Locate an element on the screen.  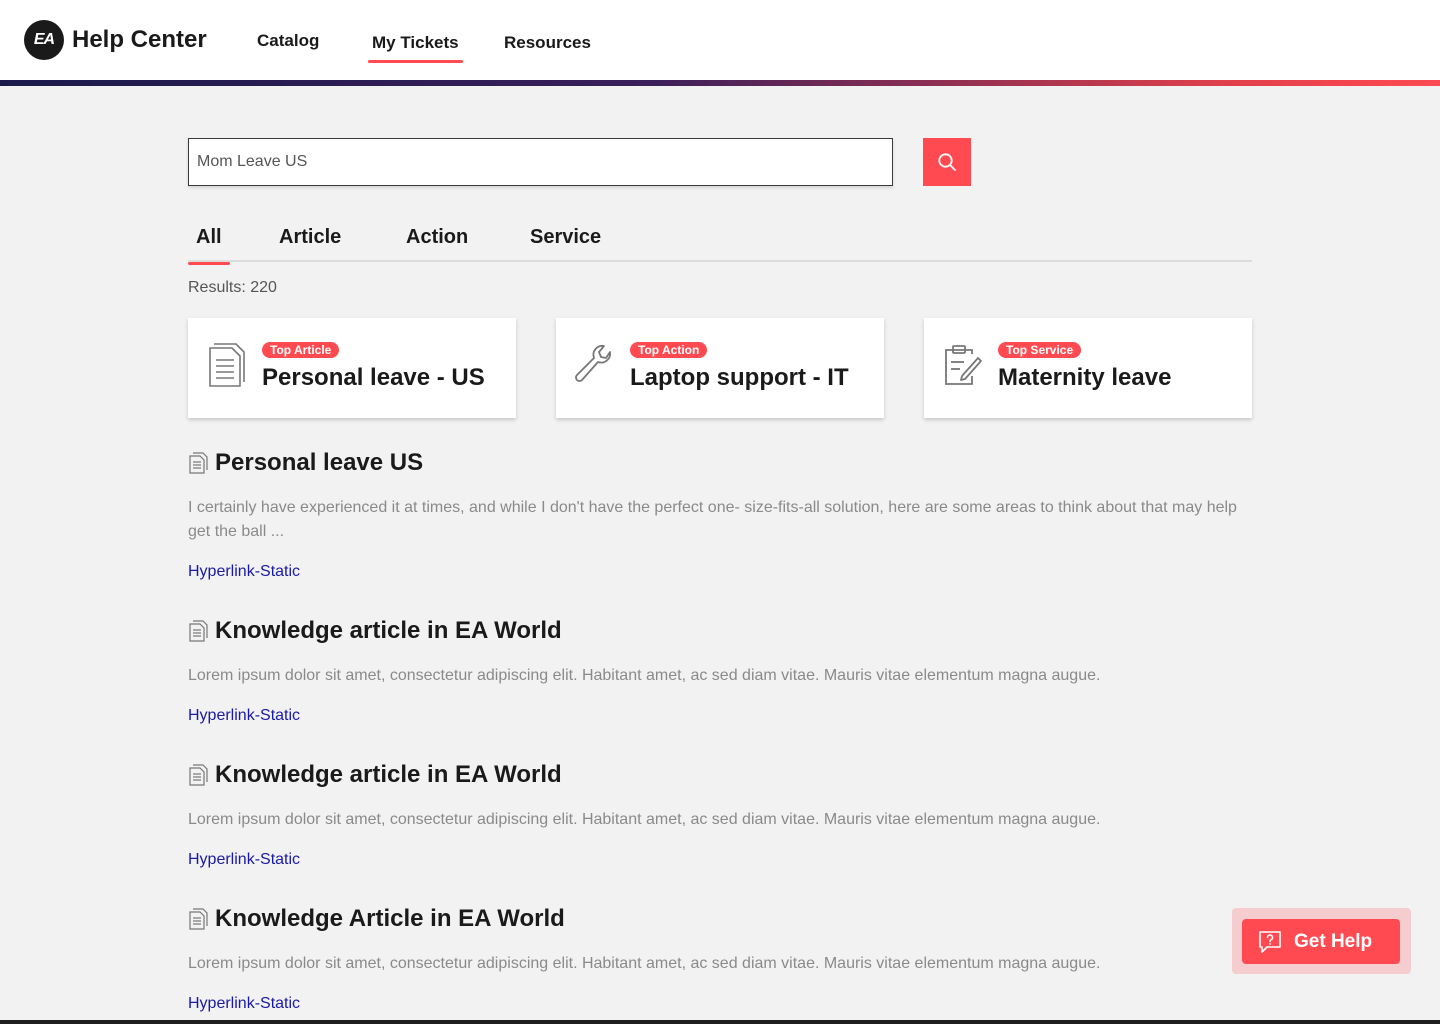
top-service-badge: Top Service is located at coordinates (1040, 350).